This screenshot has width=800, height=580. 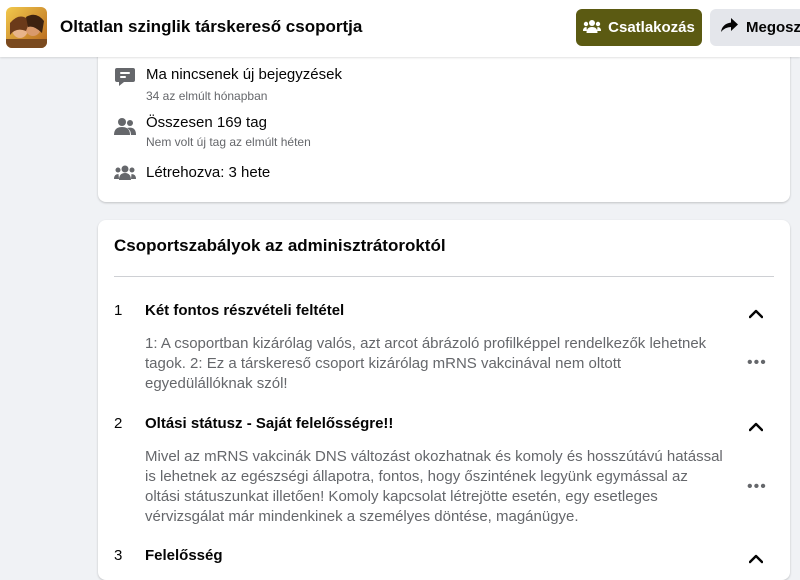 I want to click on join-group-button: Csatlakozás, so click(x=639, y=27).